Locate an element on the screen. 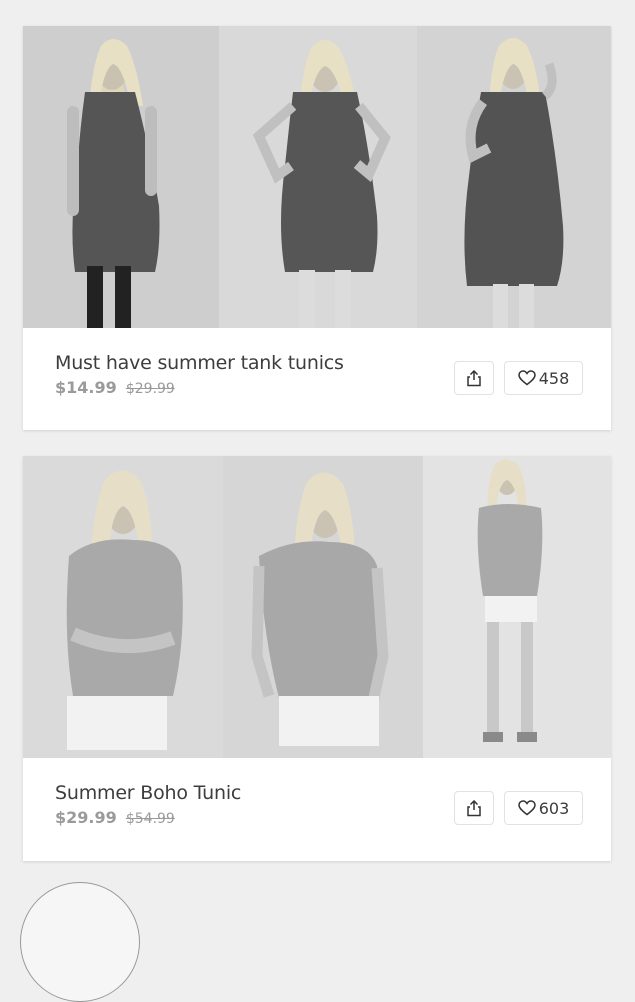 The image size is (635, 1002). floating-action-button is located at coordinates (80, 942).